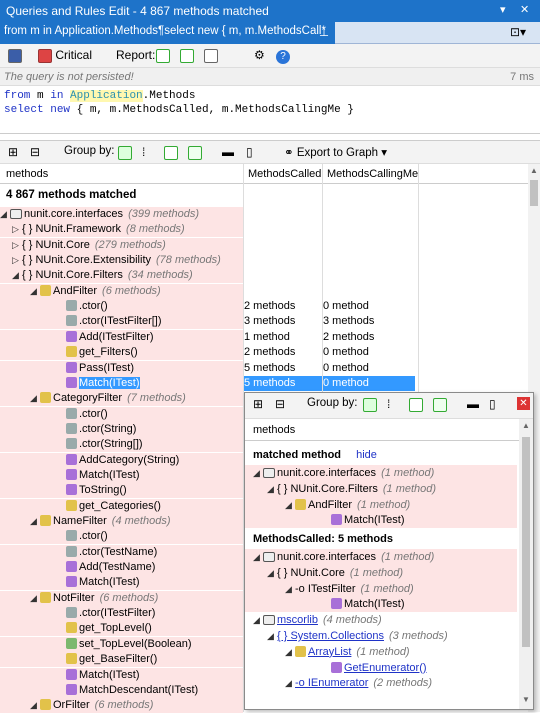 The image size is (540, 713). I want to click on report-options-icon, so click(211, 55).